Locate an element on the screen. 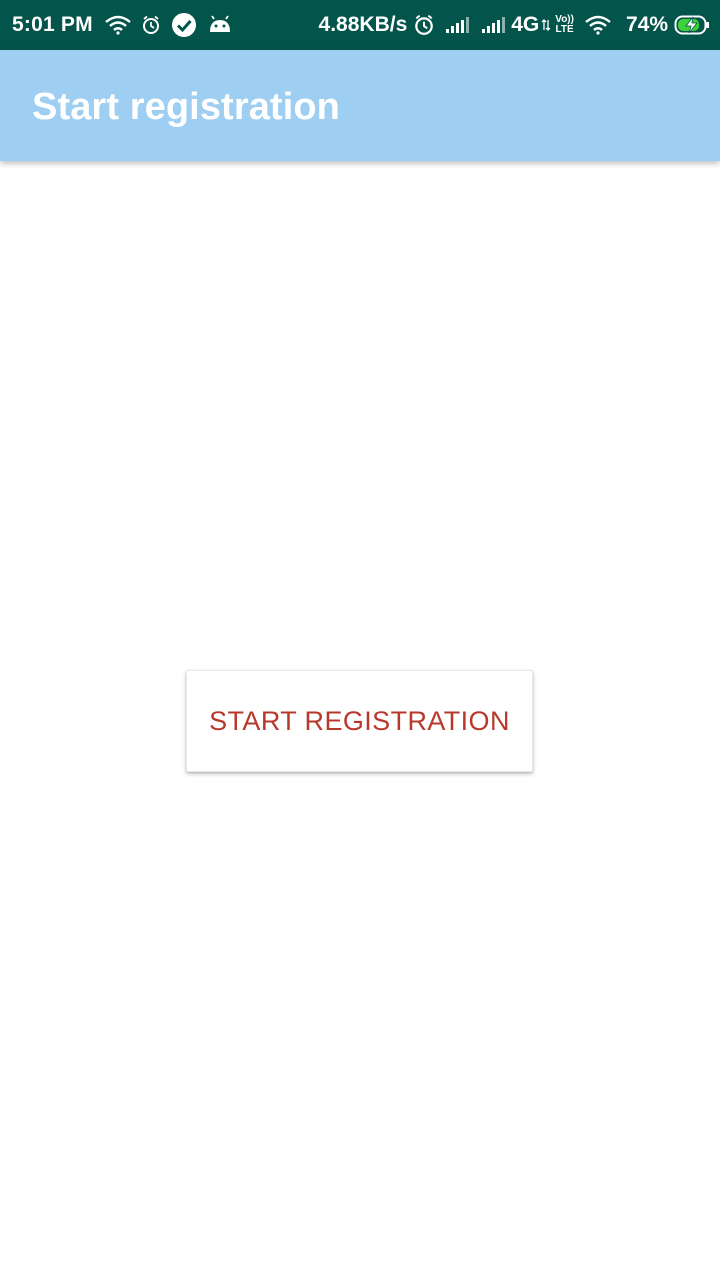  status-time: 5:01 PM is located at coordinates (52, 24).